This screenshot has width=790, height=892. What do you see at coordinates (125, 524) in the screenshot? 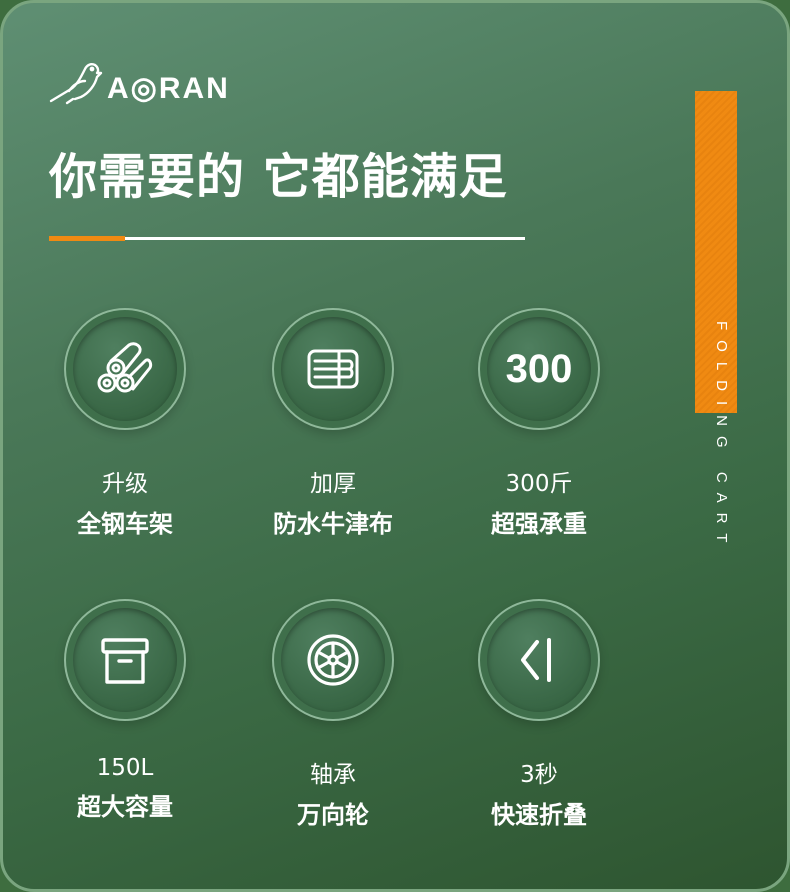
I see `feature-line2: 全钢车架` at bounding box center [125, 524].